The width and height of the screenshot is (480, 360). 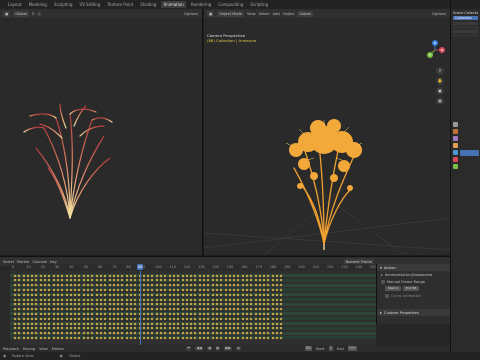 What do you see at coordinates (413, 274) in the screenshot?
I see `action-name-field: ▸ ArmatureAction|Shadowview` at bounding box center [413, 274].